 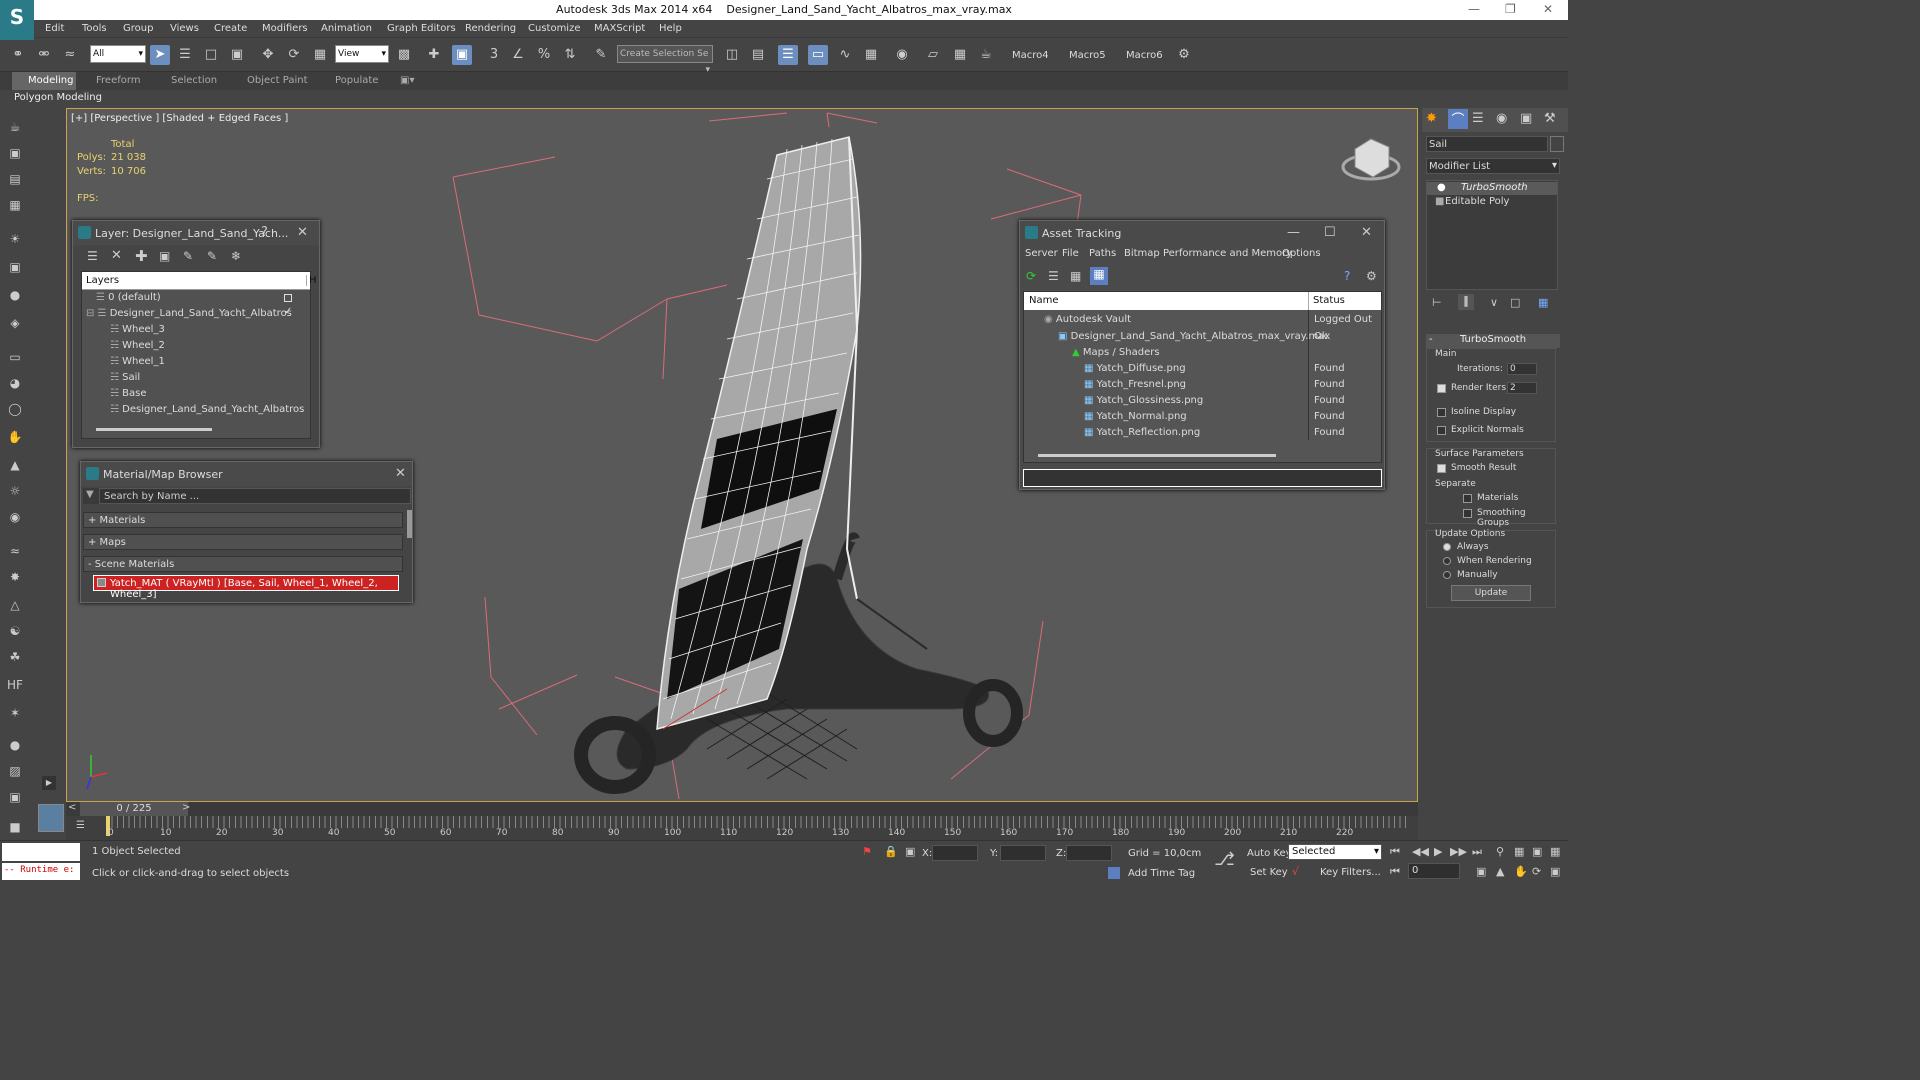 I want to click on object-color-swatch, so click(x=1557, y=144).